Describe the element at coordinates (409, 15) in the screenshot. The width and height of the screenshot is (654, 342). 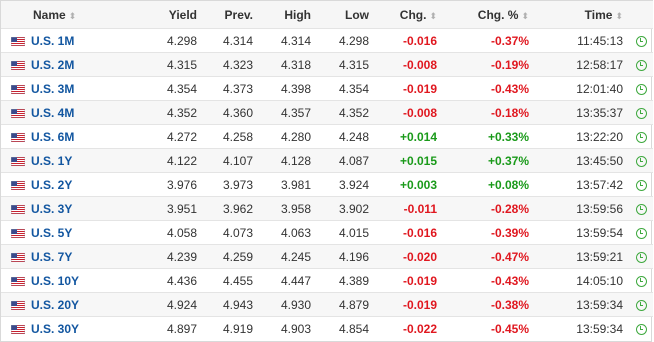
I see `header-chg: Chg. ⬍` at that location.